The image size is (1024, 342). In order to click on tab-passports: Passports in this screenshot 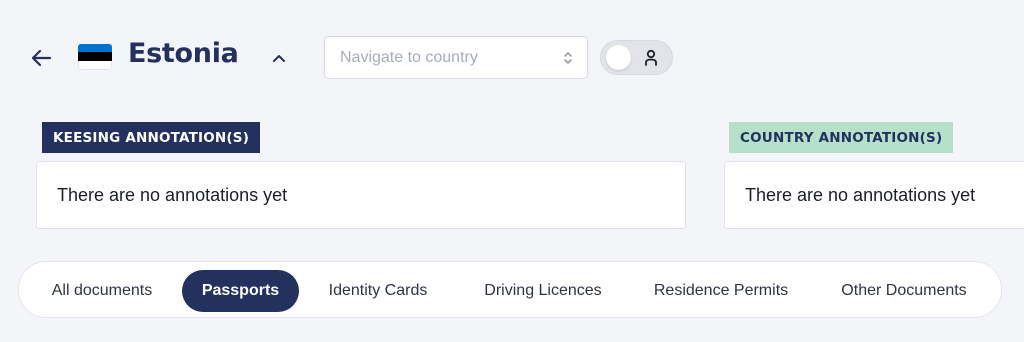, I will do `click(240, 291)`.